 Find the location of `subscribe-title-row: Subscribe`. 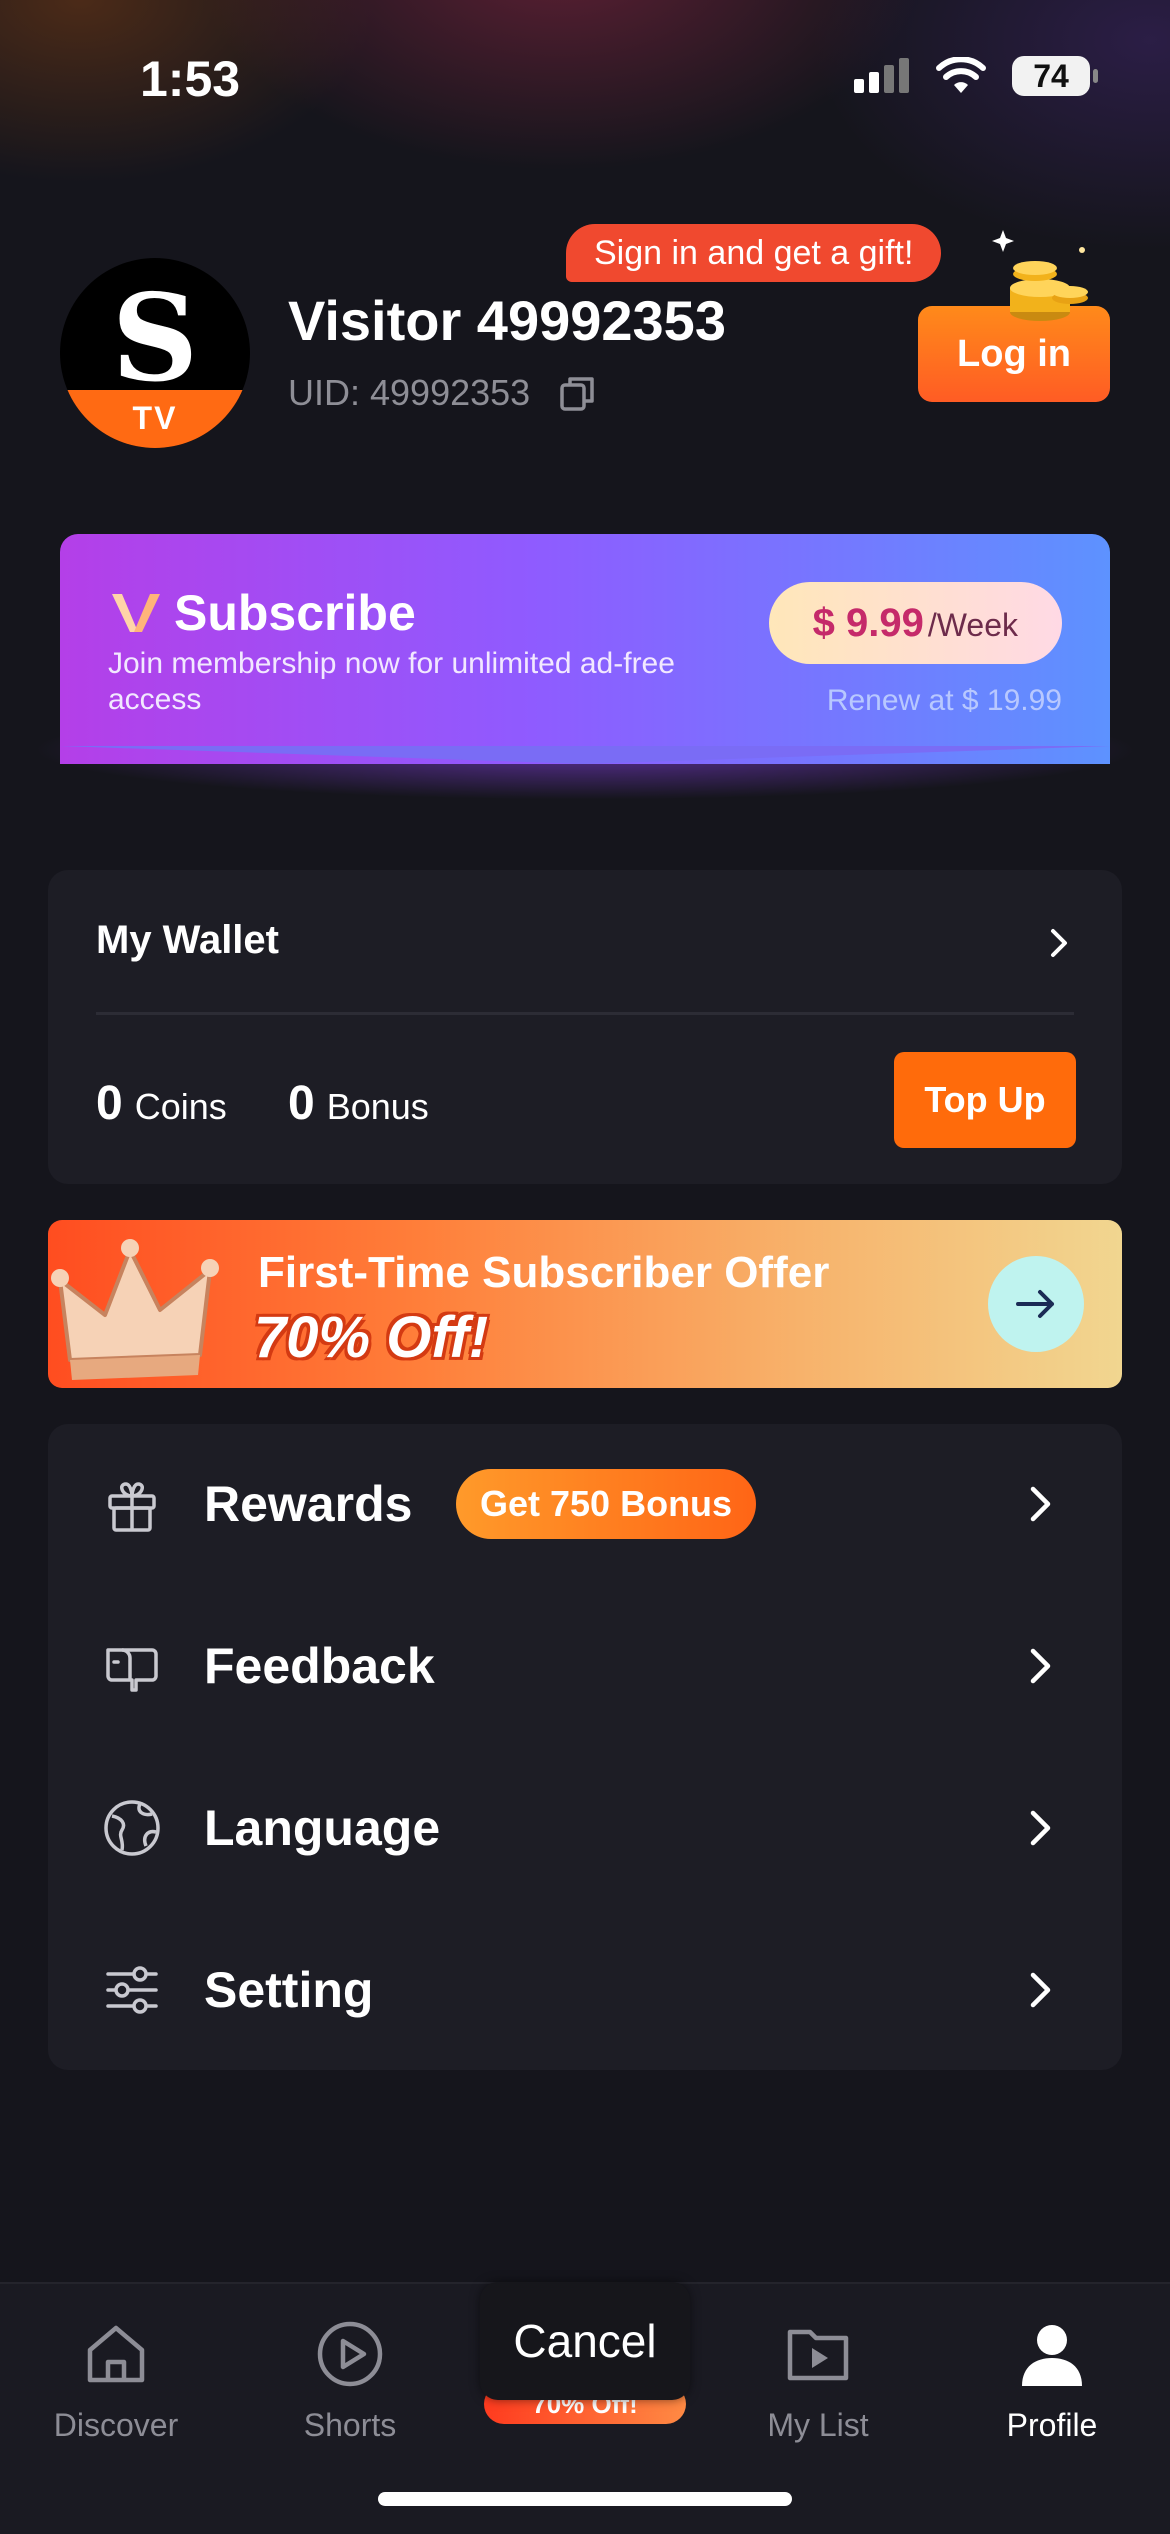

subscribe-title-row: Subscribe is located at coordinates (263, 613).